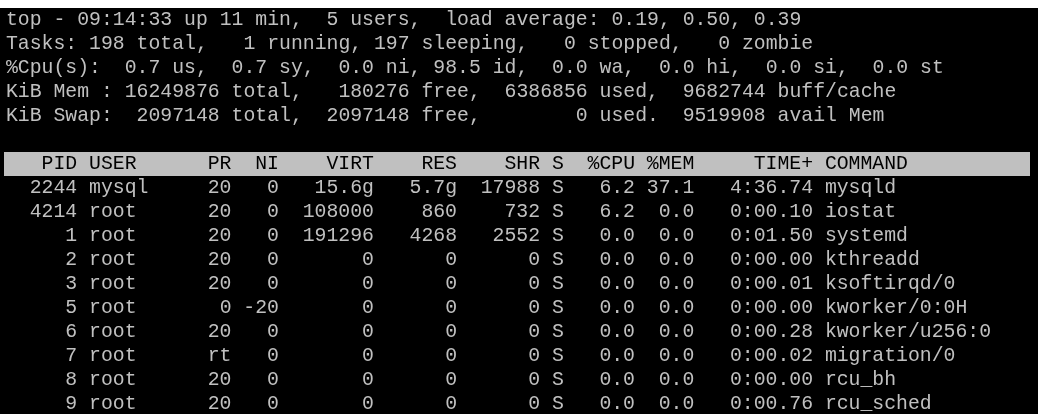 This screenshot has height=414, width=1038. I want to click on column-header: VIRT, so click(350, 164).